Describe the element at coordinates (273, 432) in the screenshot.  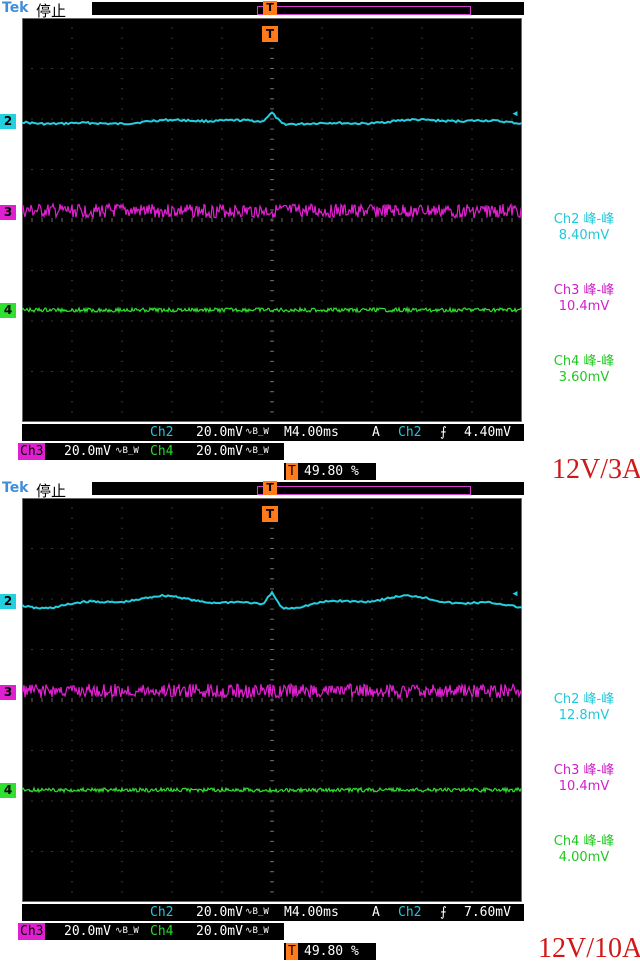
I see `info-line-1: Ch2 20.0mV ∿B_W M4.00ms A Ch2 ⨍ 4.40mV` at that location.